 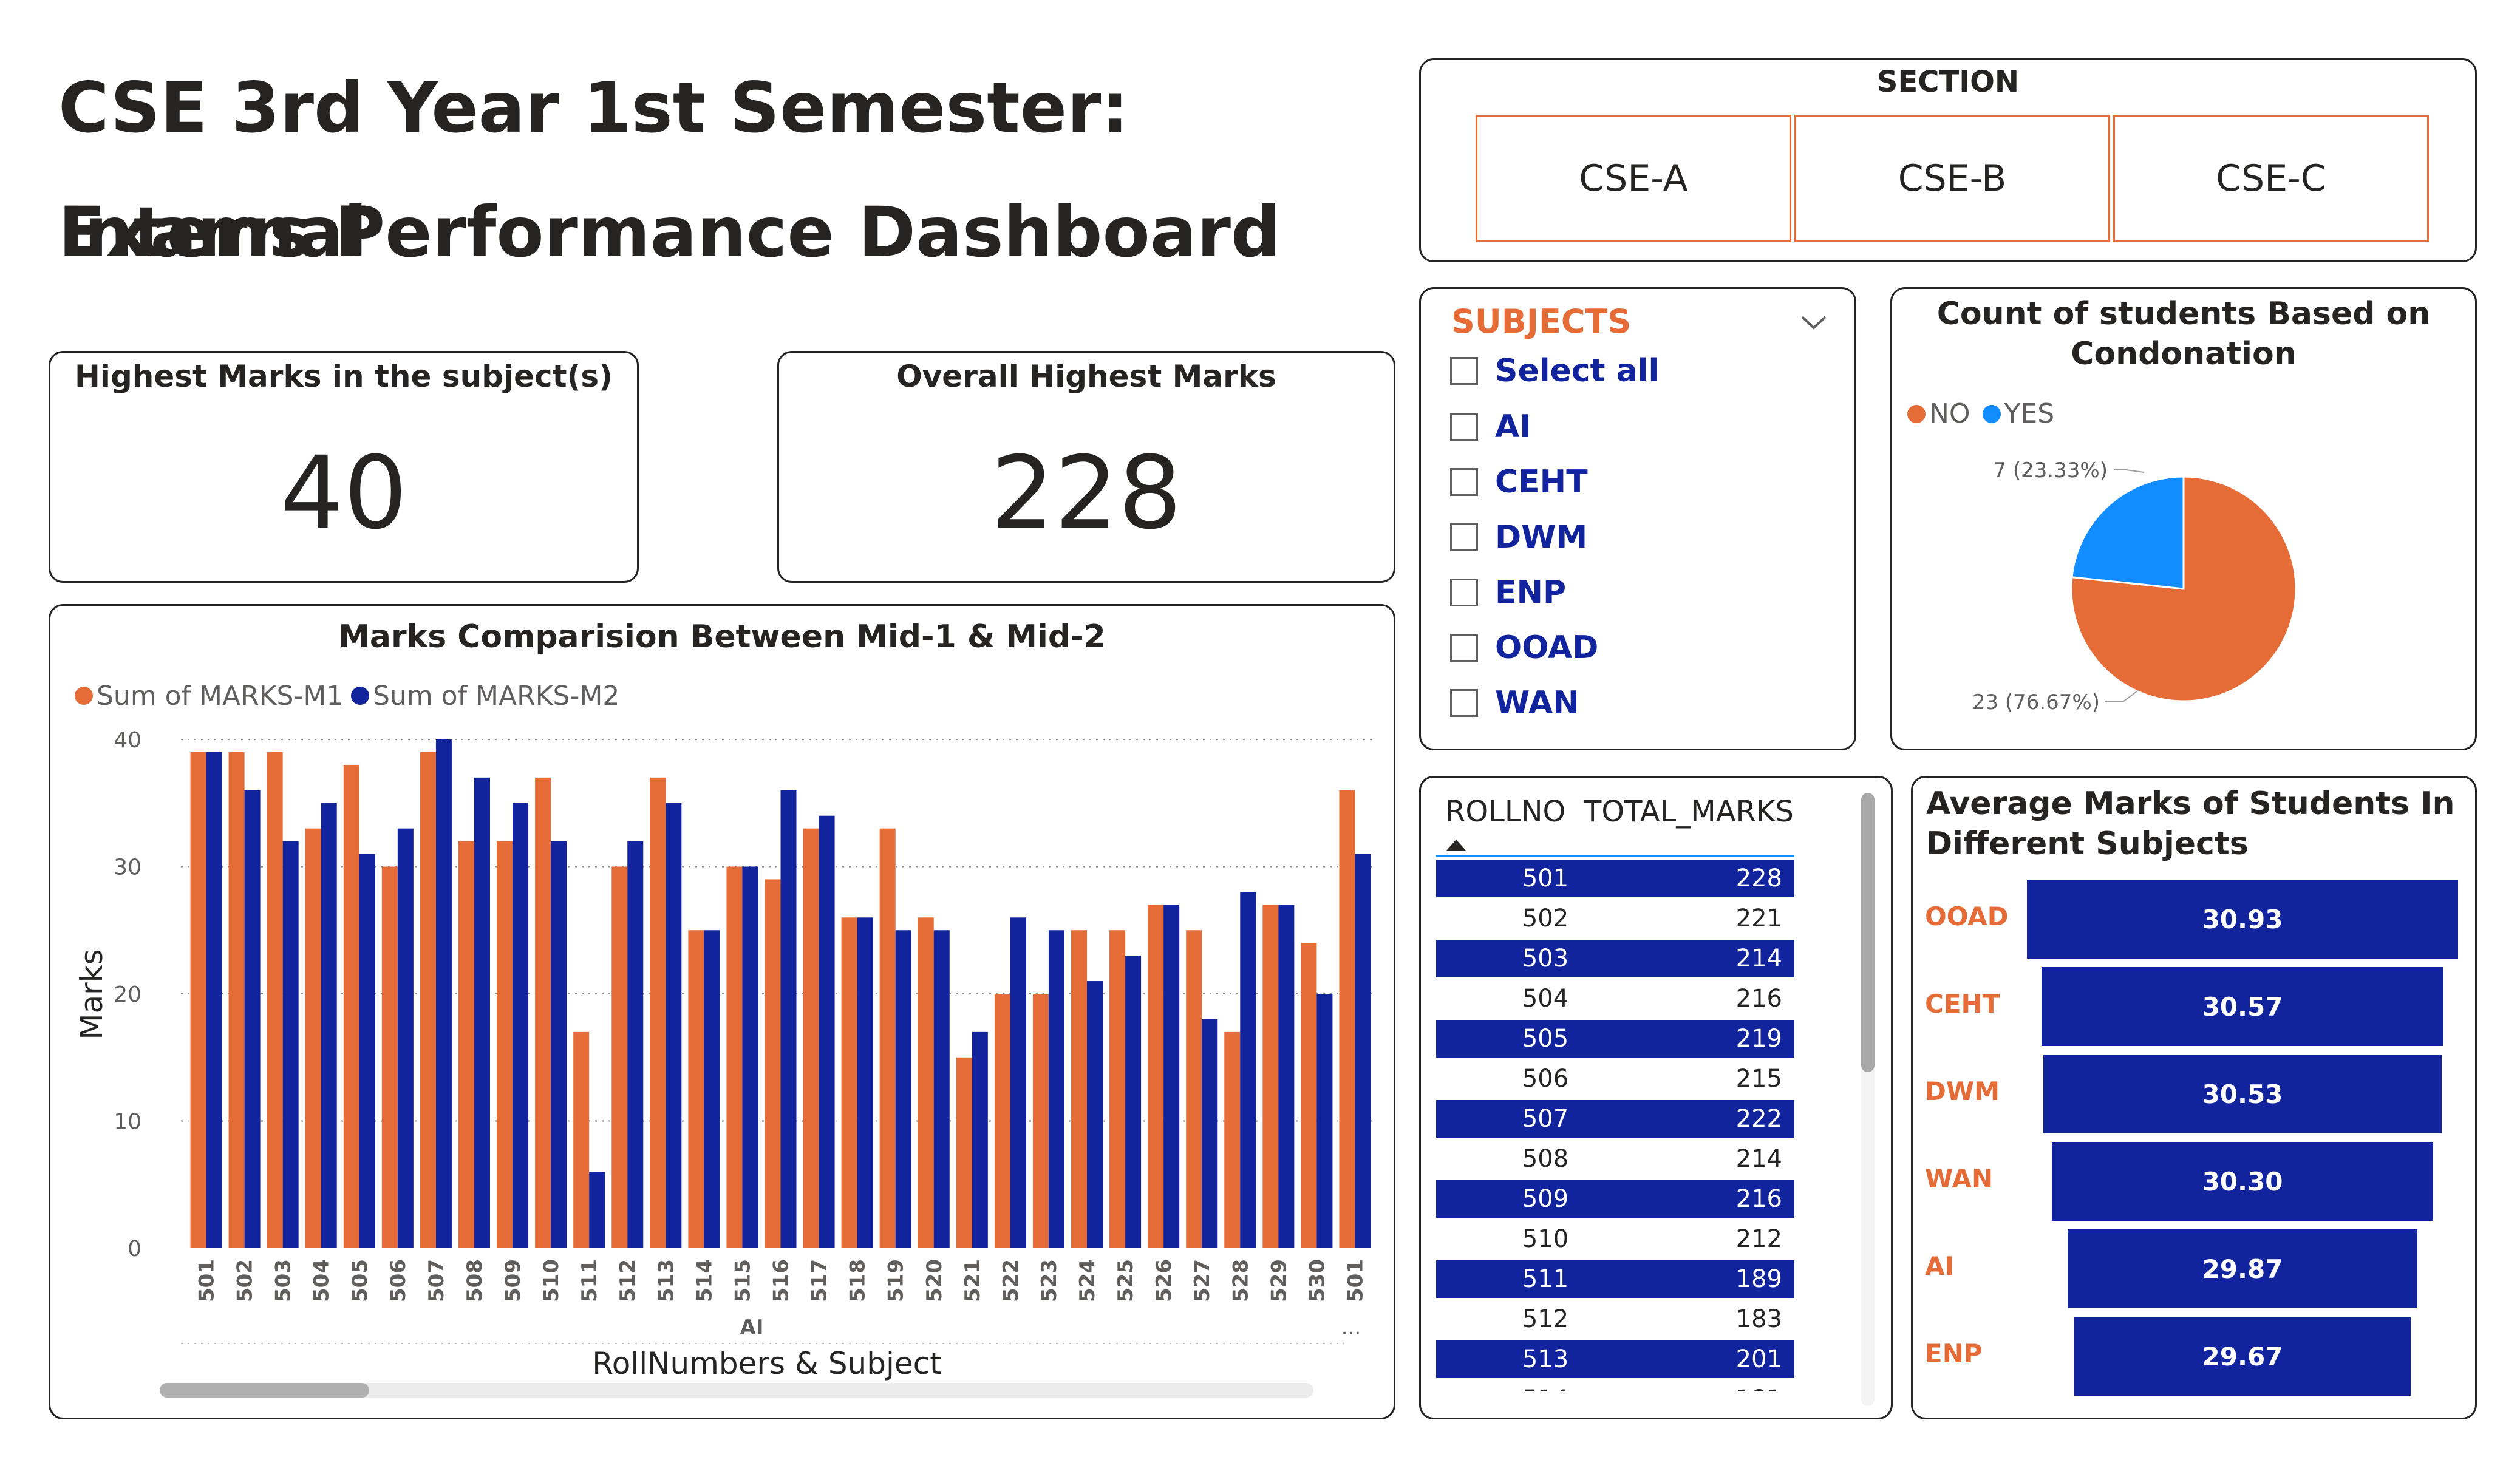 I want to click on table-row: 504 216, so click(x=1615, y=998).